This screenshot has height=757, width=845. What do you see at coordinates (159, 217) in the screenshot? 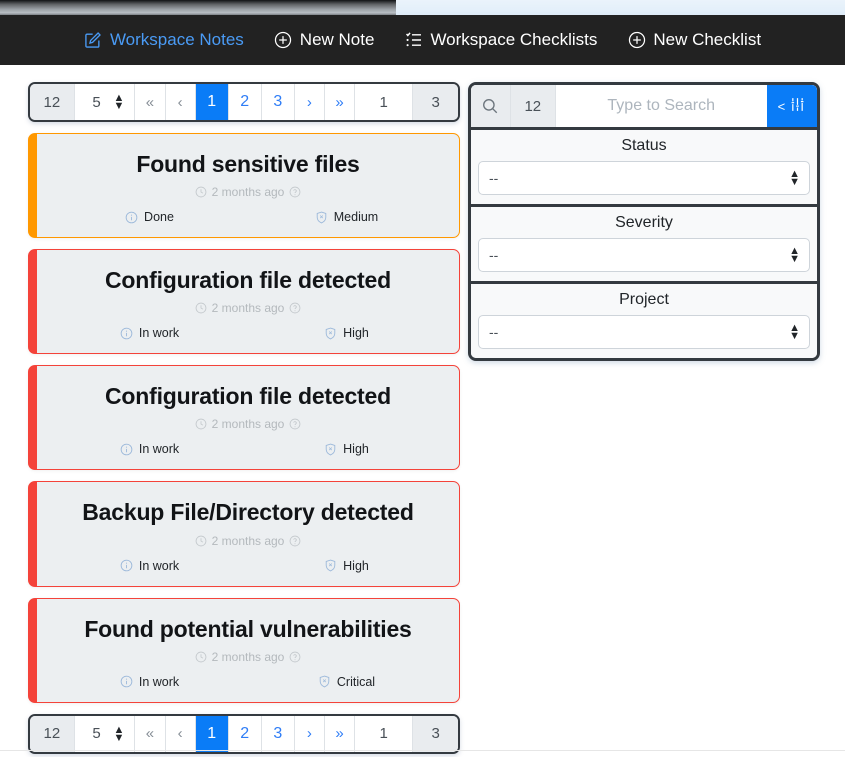
I see `note-status-label: Done` at bounding box center [159, 217].